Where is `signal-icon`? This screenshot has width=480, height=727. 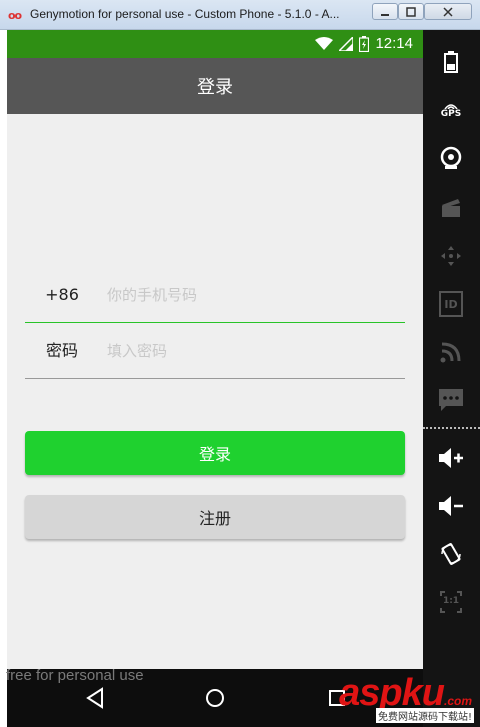 signal-icon is located at coordinates (346, 43).